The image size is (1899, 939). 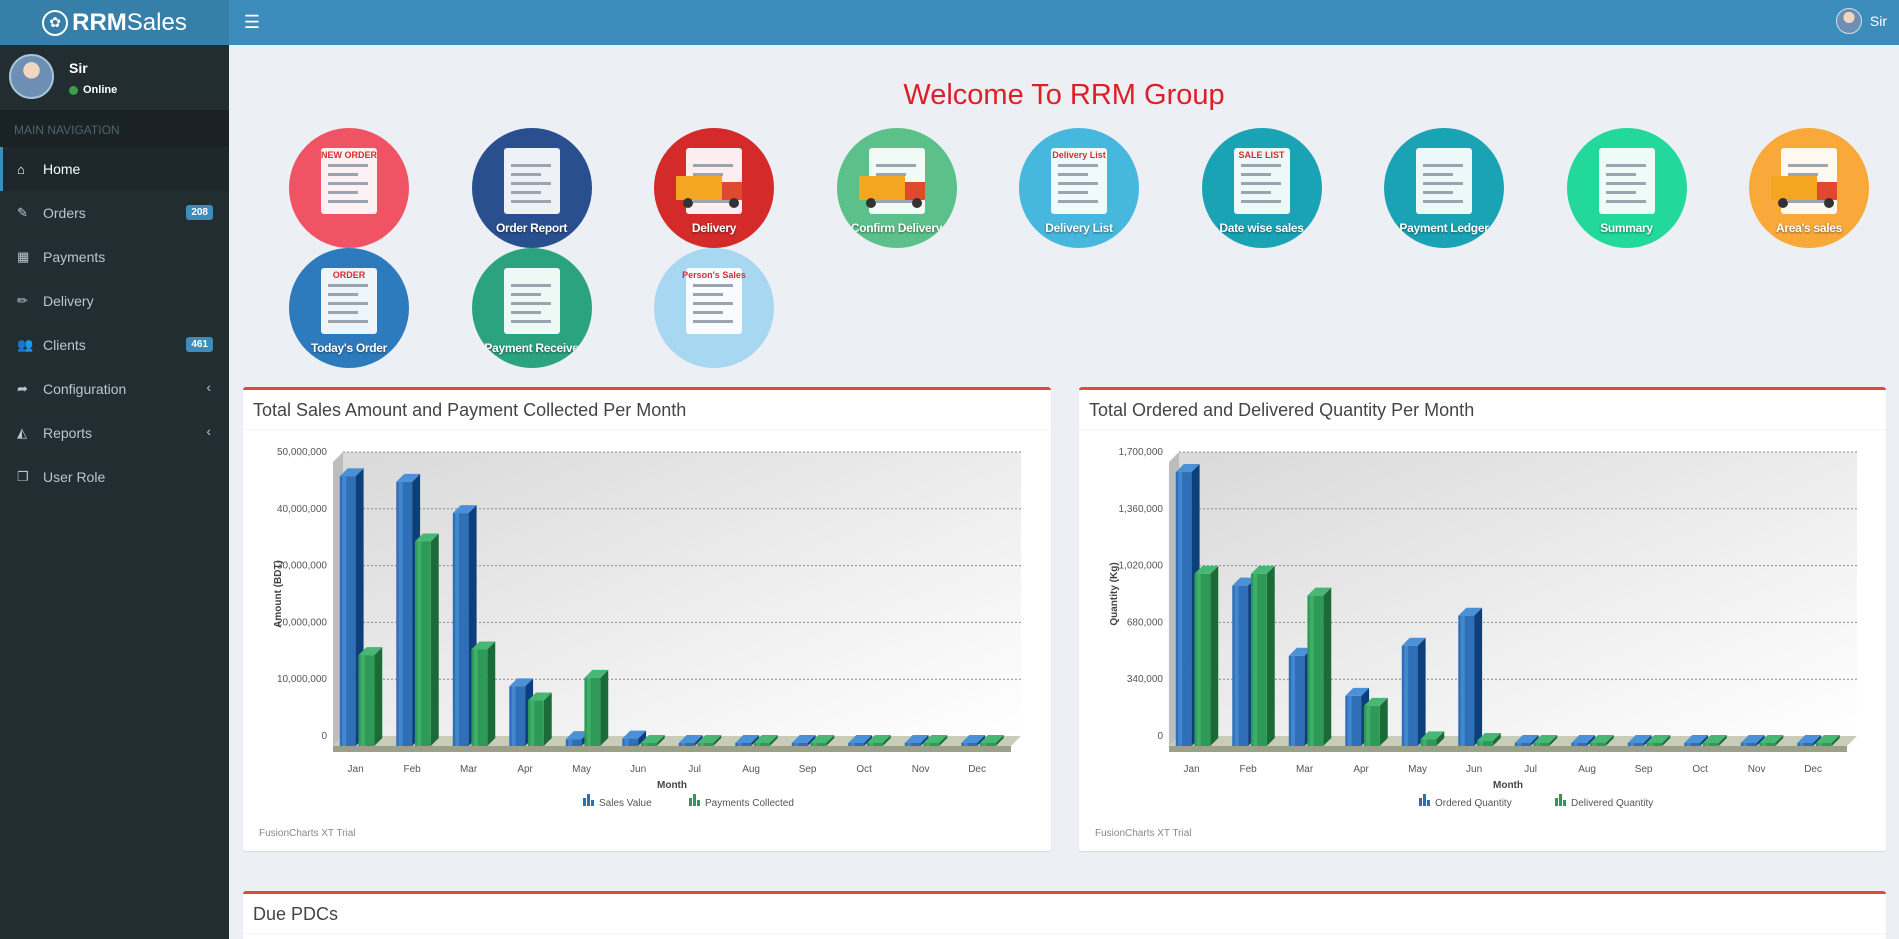 I want to click on tile-label: Payment Receive, so click(x=531, y=348).